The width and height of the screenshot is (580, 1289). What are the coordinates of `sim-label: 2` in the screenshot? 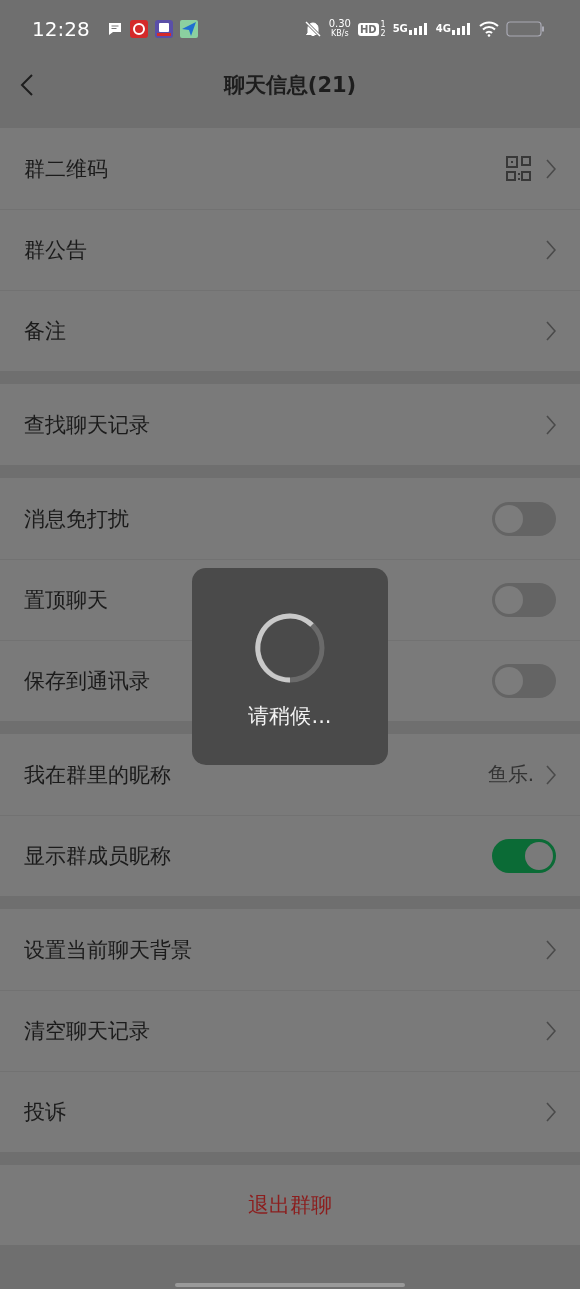 It's located at (383, 33).